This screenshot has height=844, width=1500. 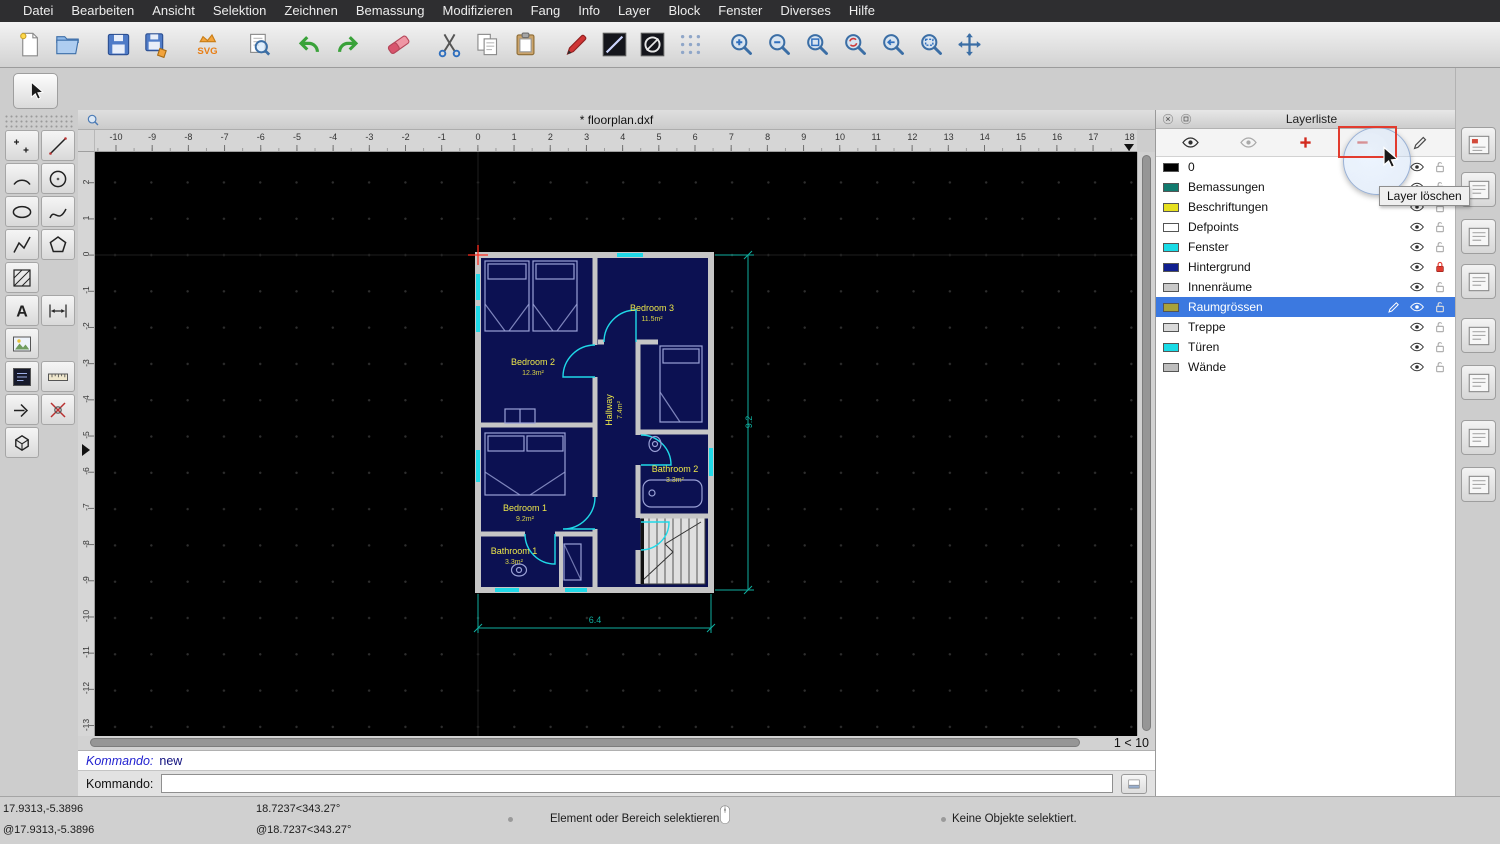 What do you see at coordinates (22, 211) in the screenshot?
I see `ellipses-tool-button` at bounding box center [22, 211].